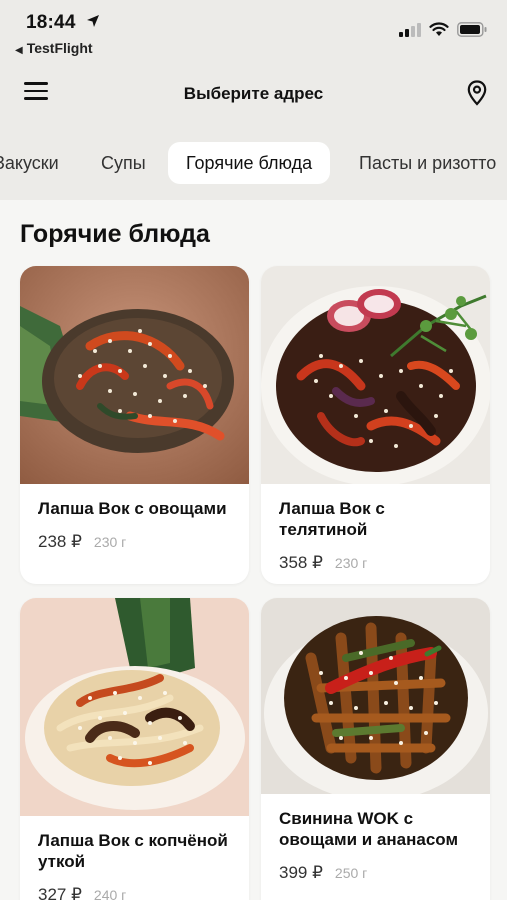  What do you see at coordinates (427, 163) in the screenshot?
I see `tab-pasta-risotto: Пасты и ризотто` at bounding box center [427, 163].